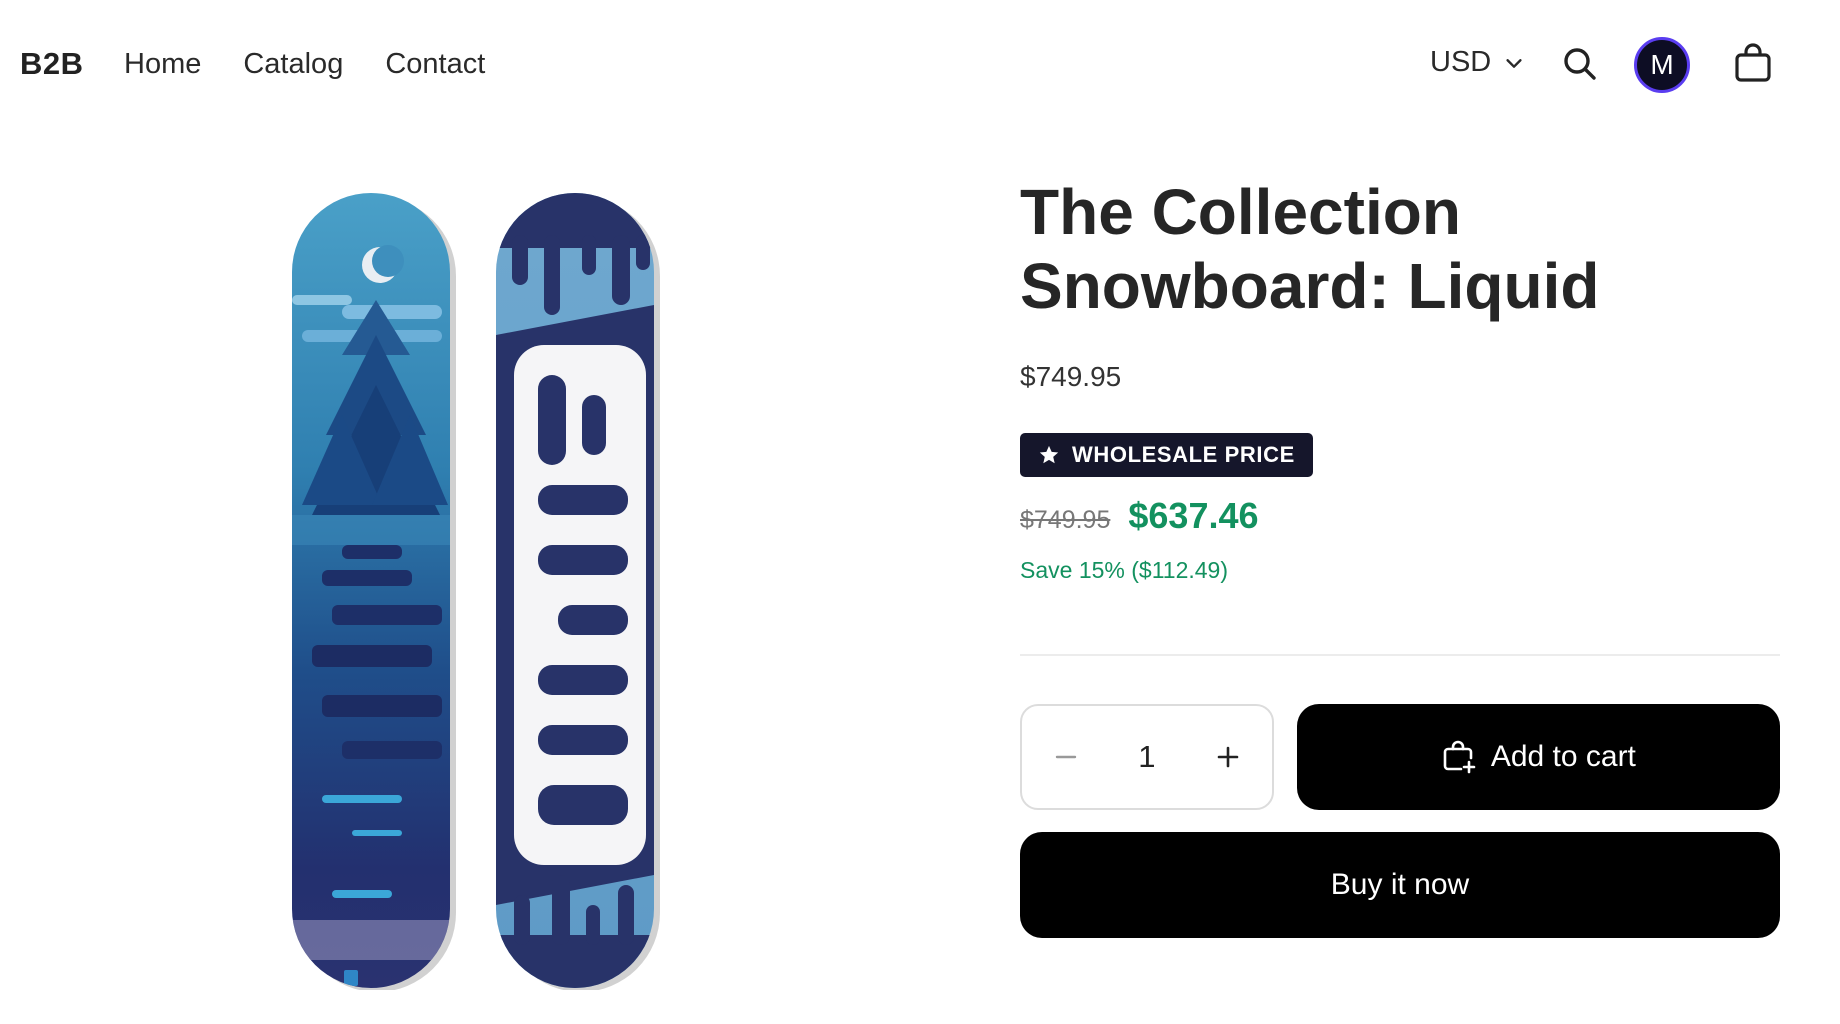 Image resolution: width=1840 pixels, height=1024 pixels. I want to click on add-to-cart-button: Add to cart, so click(1538, 757).